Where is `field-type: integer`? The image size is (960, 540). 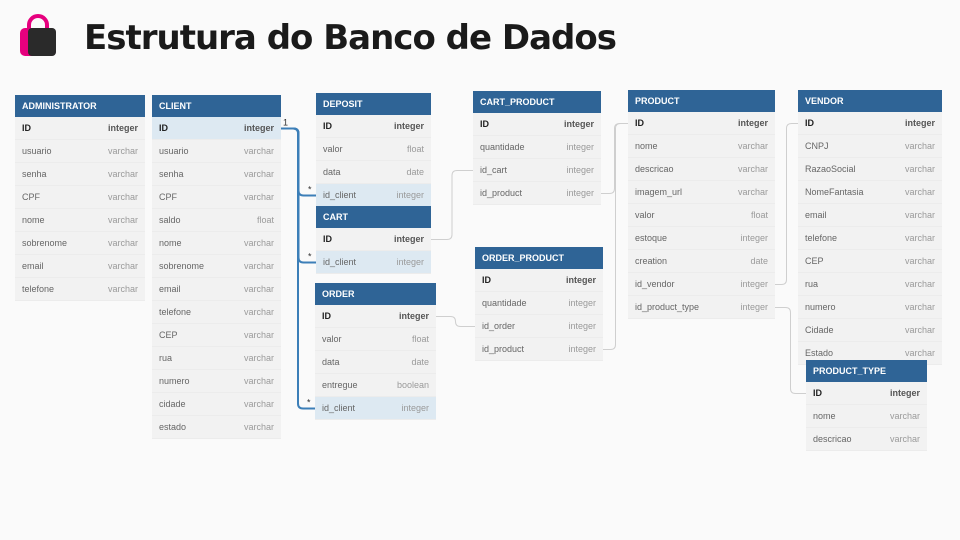 field-type: integer is located at coordinates (580, 170).